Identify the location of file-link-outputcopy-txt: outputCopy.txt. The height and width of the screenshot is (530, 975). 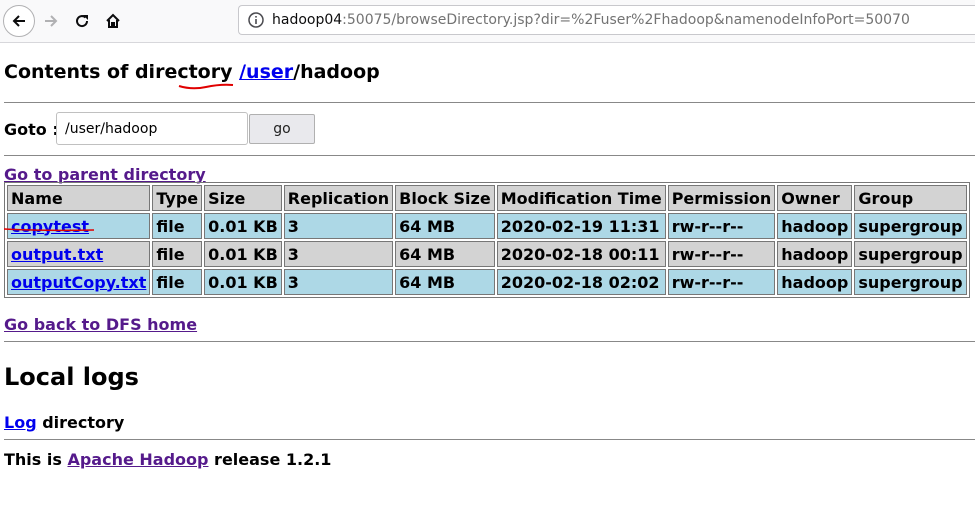
(78, 282).